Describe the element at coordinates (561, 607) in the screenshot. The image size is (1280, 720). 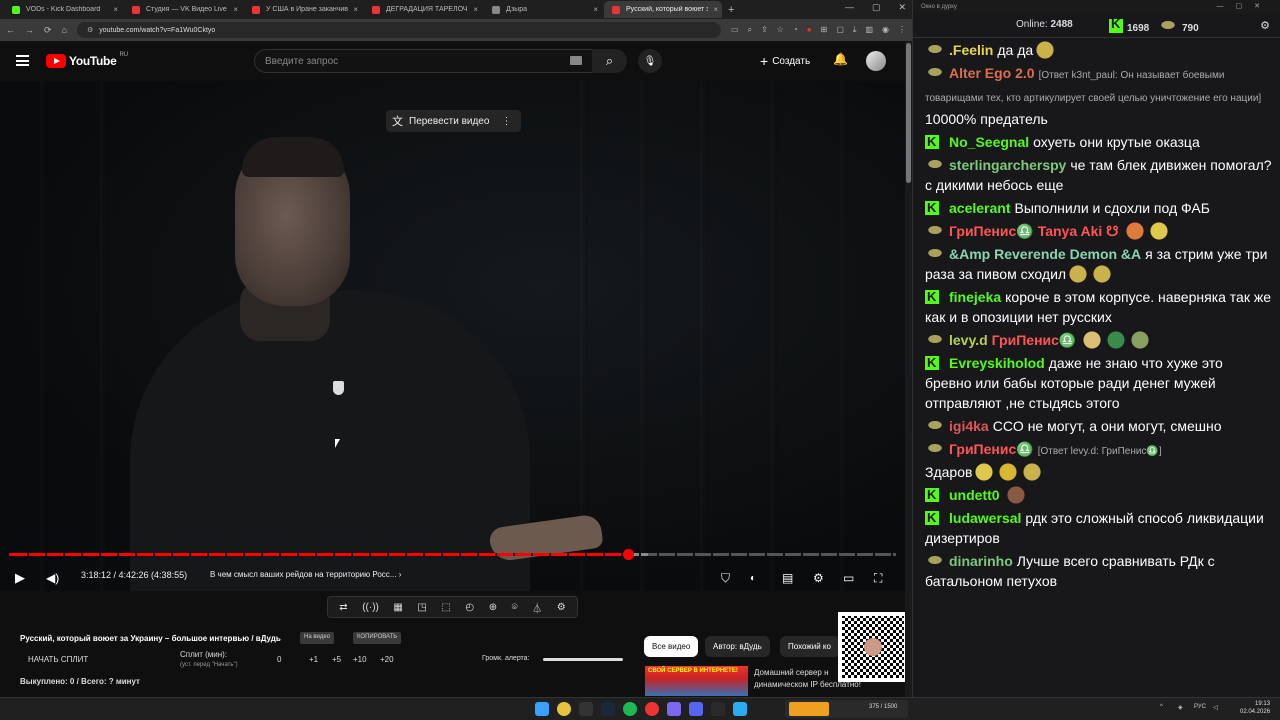
I see `toolbar-settings-icon: ⚙` at that location.